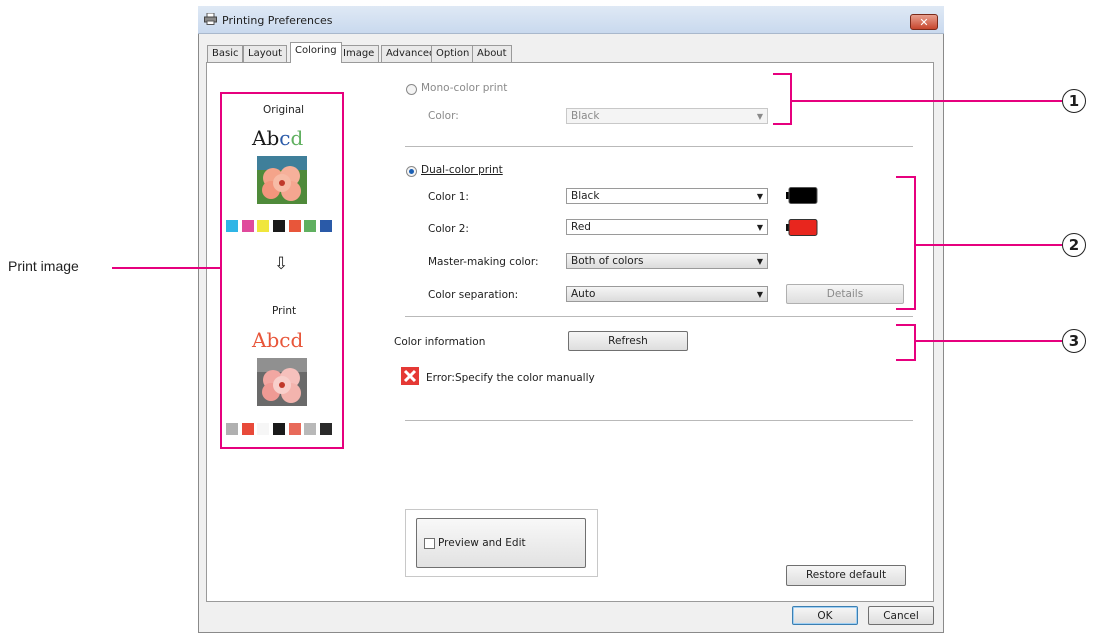 This screenshot has width=1094, height=633. What do you see at coordinates (43, 266) in the screenshot?
I see `print-image-annotation: Print image` at bounding box center [43, 266].